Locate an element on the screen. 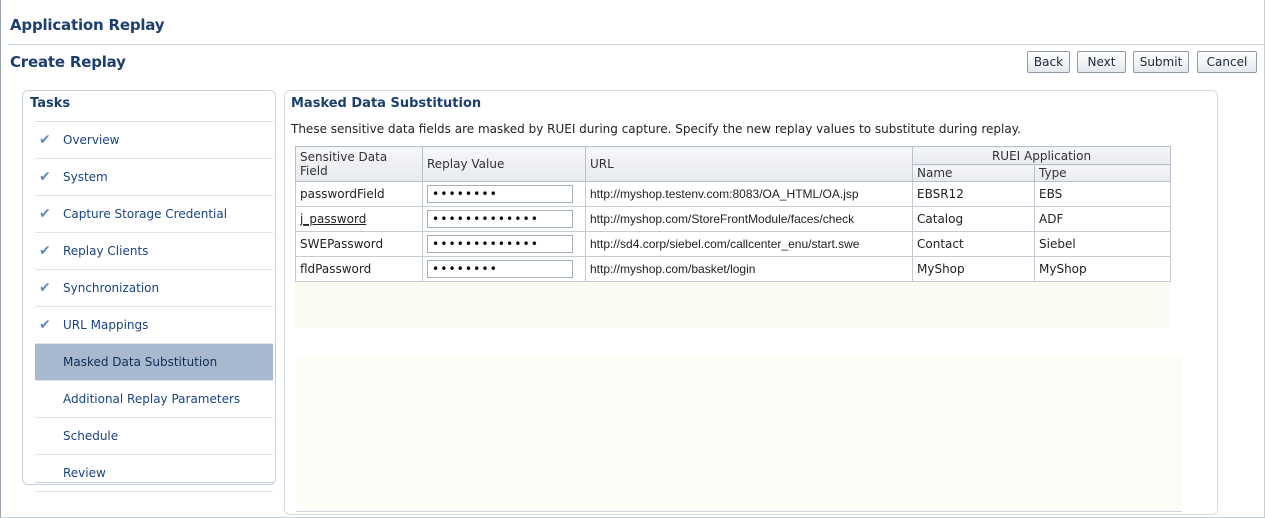 The image size is (1265, 518). task-item-additional-replay-parameters: Additional Replay Parameters is located at coordinates (154, 399).